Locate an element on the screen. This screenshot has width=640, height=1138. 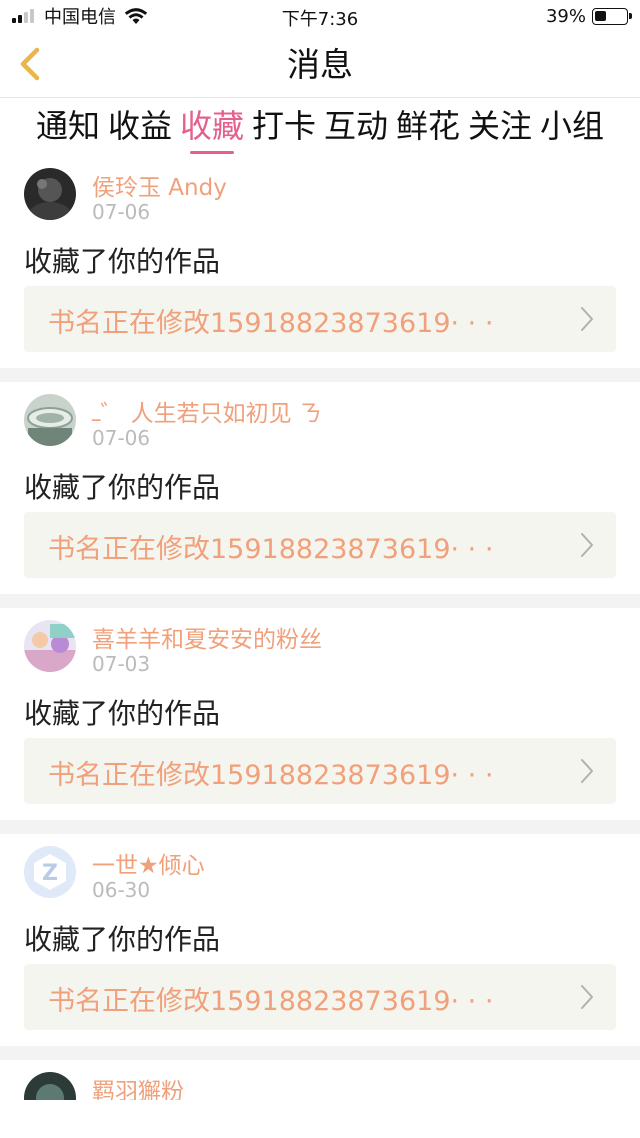
tab-2: 收藏 is located at coordinates (212, 128).